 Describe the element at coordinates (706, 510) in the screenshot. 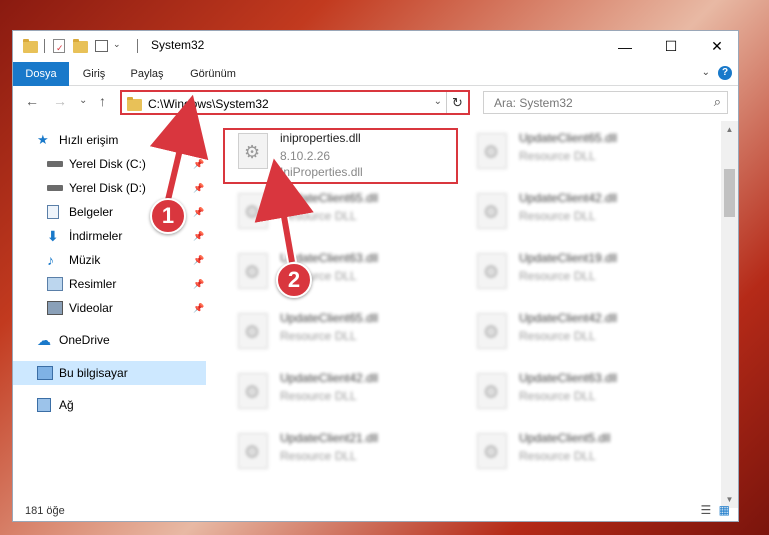

I see `details-view-icon: ☰` at that location.